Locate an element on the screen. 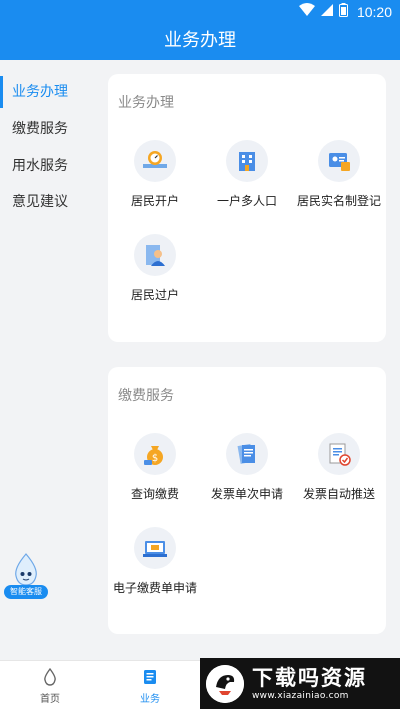  smart-assistant-button: 智能客服 is located at coordinates (26, 577).